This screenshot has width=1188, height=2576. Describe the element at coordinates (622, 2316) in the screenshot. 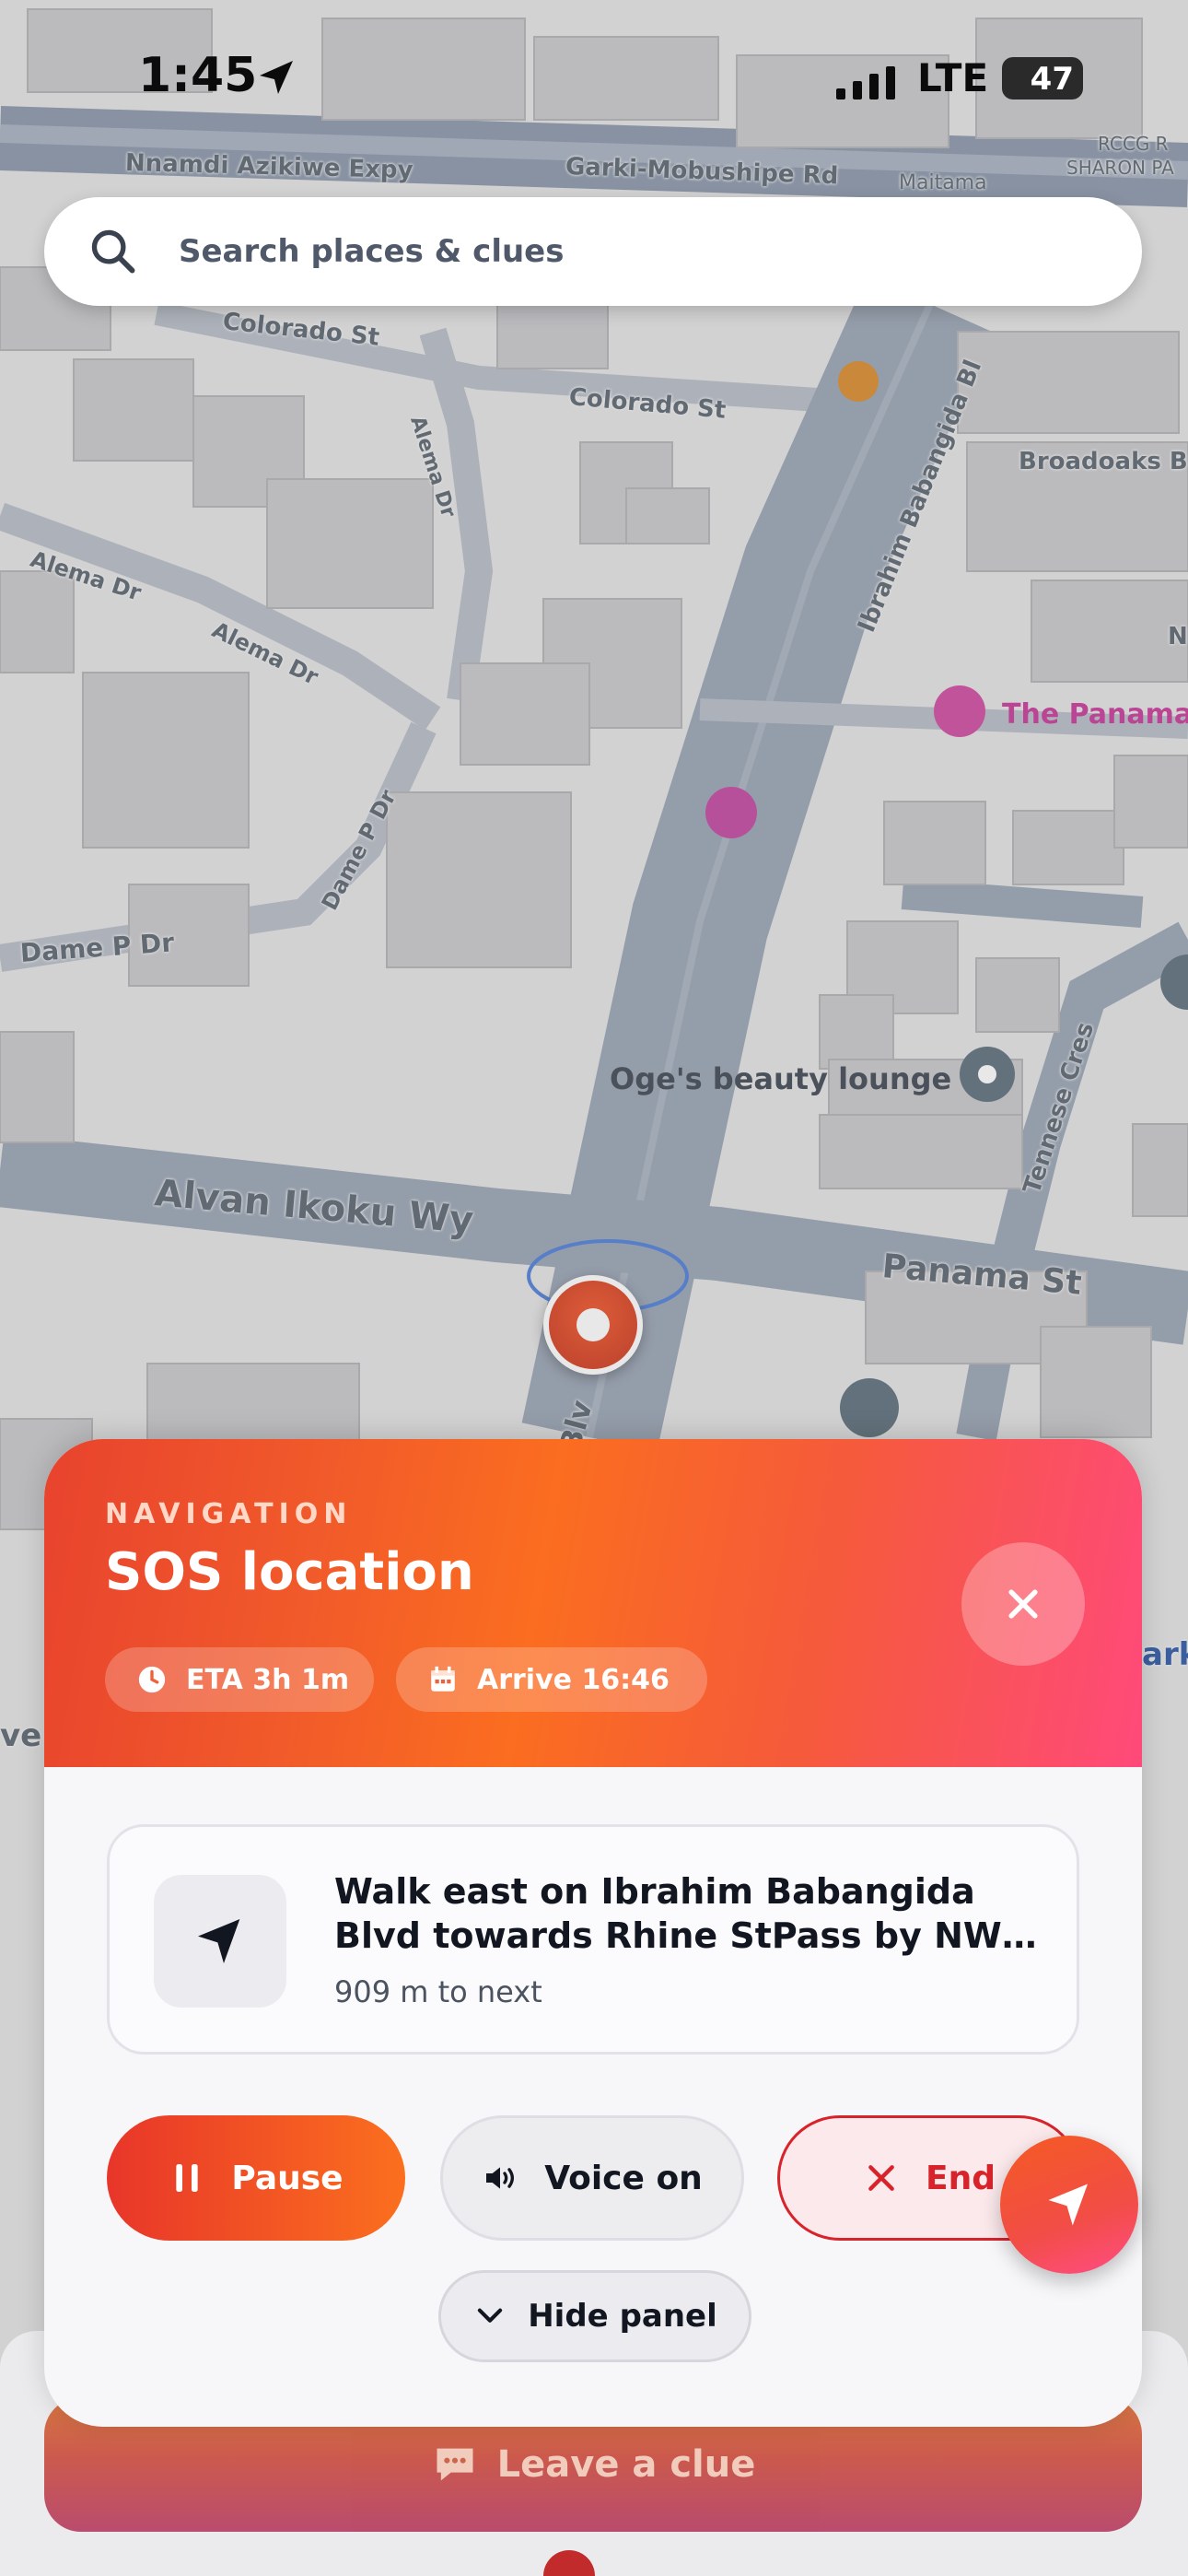

I see `hide-panel-label: Hide panel` at that location.